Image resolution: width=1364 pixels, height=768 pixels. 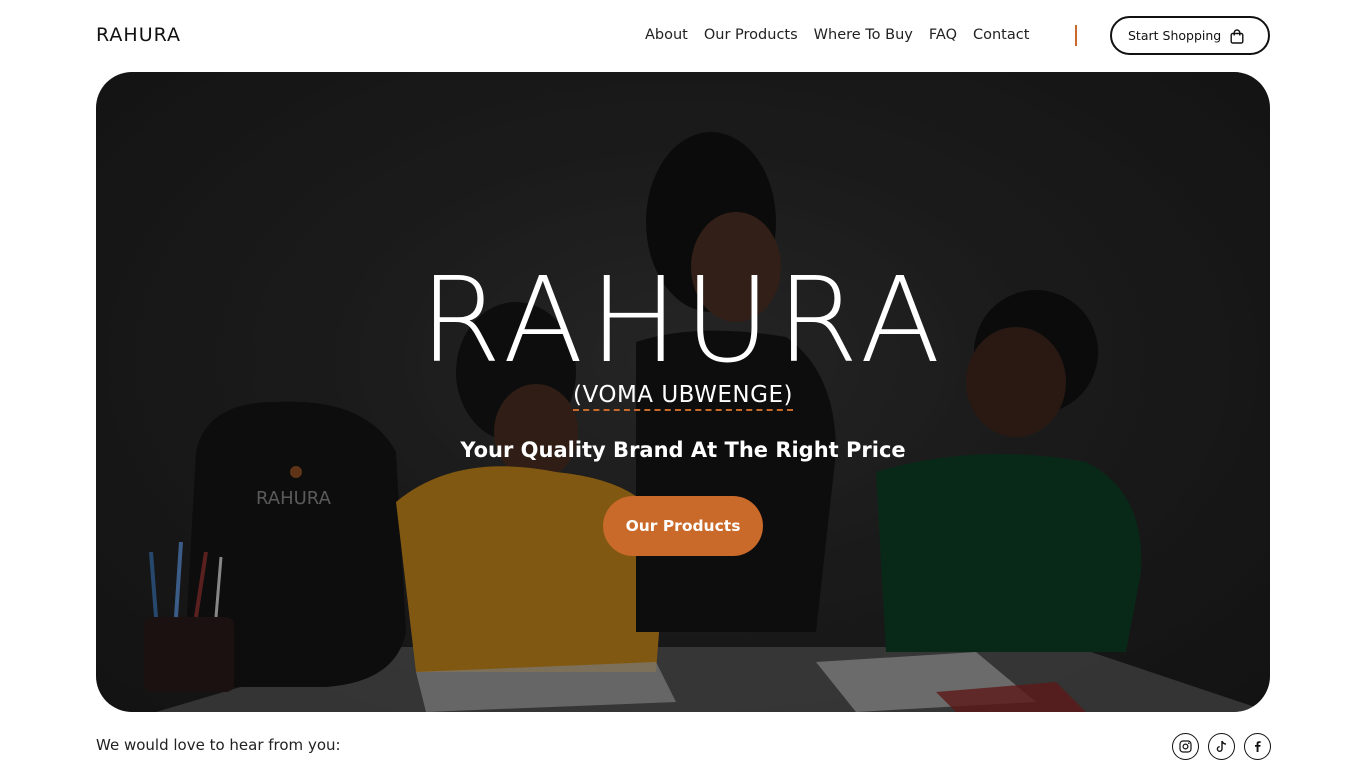 I want to click on nav-where-to-buy: Where To Buy, so click(x=863, y=35).